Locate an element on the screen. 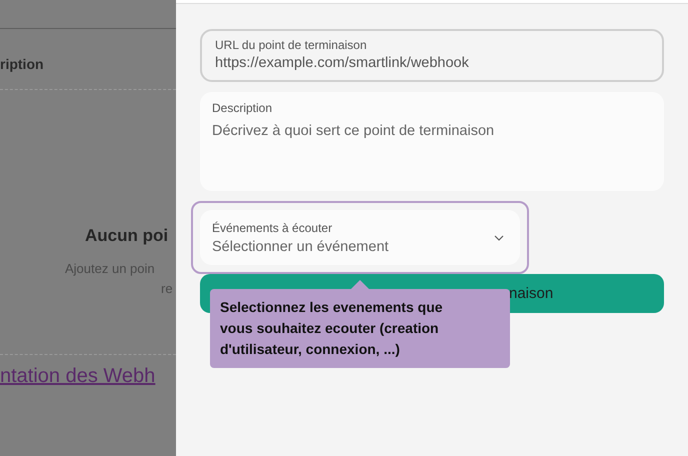 The image size is (688, 456). url-field: URL du point de terminaison https://example.com/smartlink/webhook is located at coordinates (432, 55).